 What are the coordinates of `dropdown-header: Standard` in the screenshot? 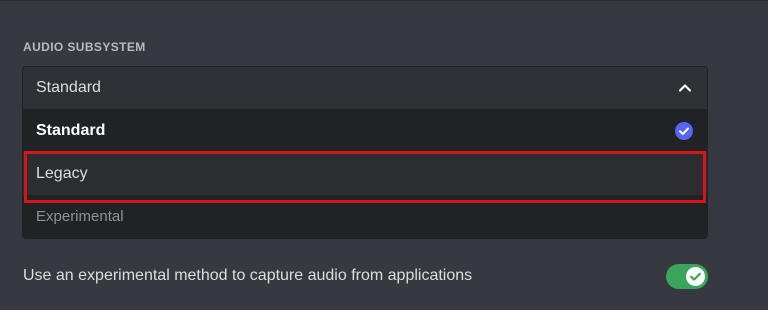 It's located at (365, 88).